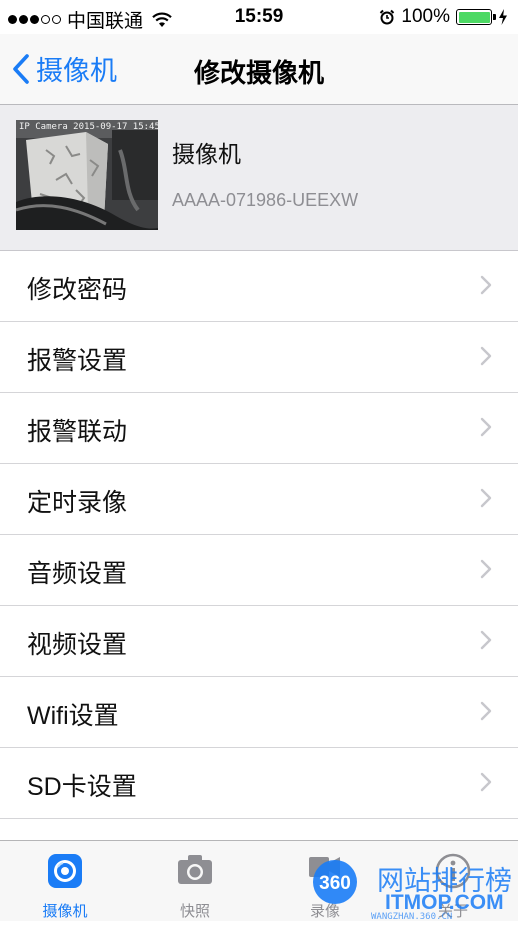 Image resolution: width=518 pixels, height=925 pixels. I want to click on navigation-bar: 摄像机 修改摄像机, so click(259, 69).